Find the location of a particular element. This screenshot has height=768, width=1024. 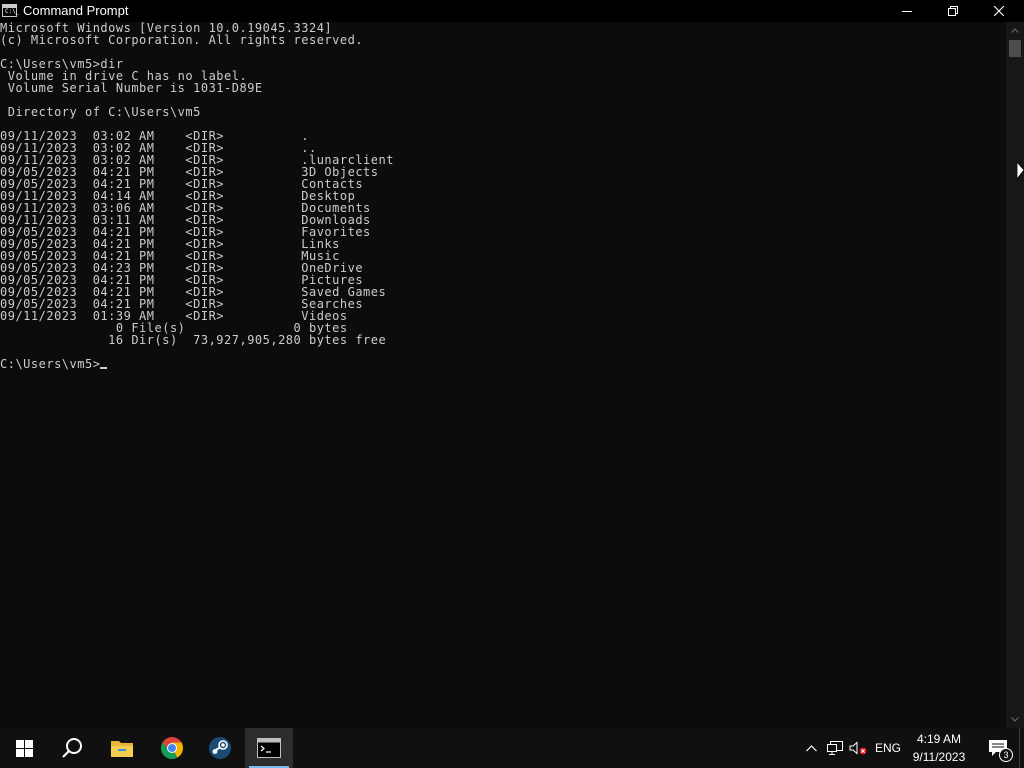

text-cursor is located at coordinates (104, 368).